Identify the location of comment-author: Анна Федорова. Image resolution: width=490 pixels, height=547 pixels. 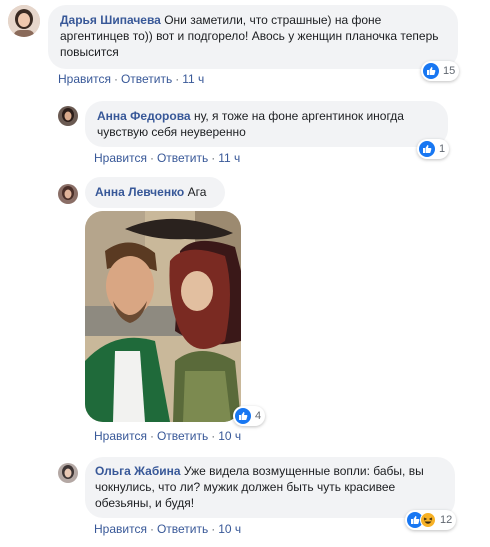
(144, 116).